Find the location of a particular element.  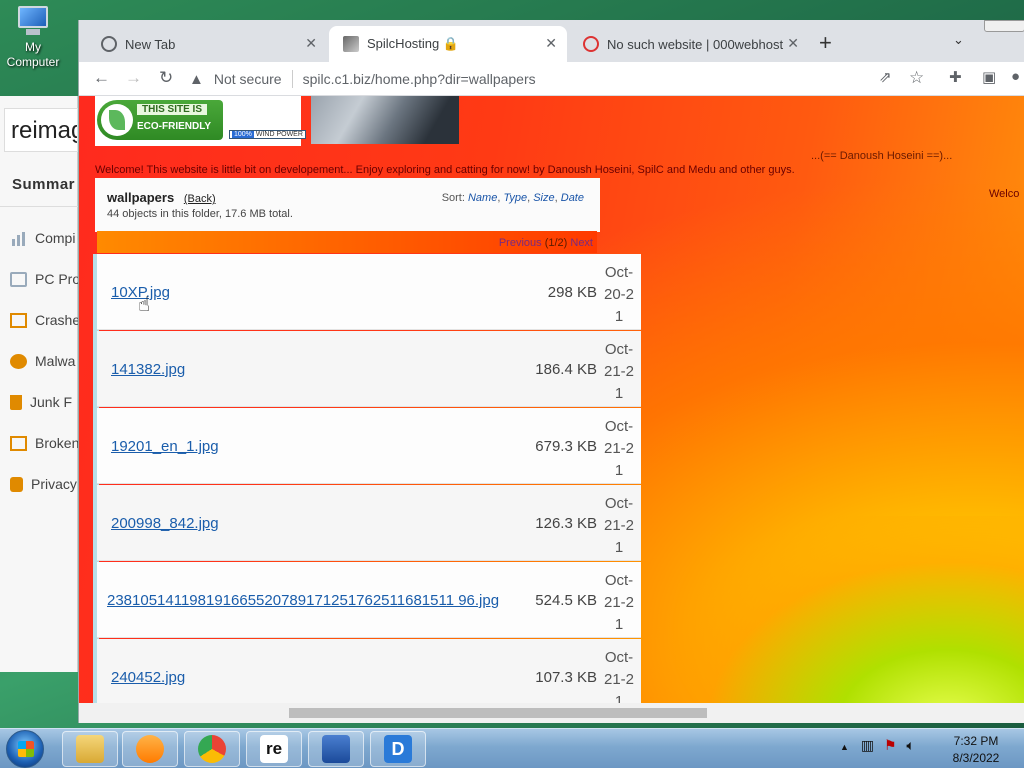

reimage-item-broken: Broken is located at coordinates (44, 443).